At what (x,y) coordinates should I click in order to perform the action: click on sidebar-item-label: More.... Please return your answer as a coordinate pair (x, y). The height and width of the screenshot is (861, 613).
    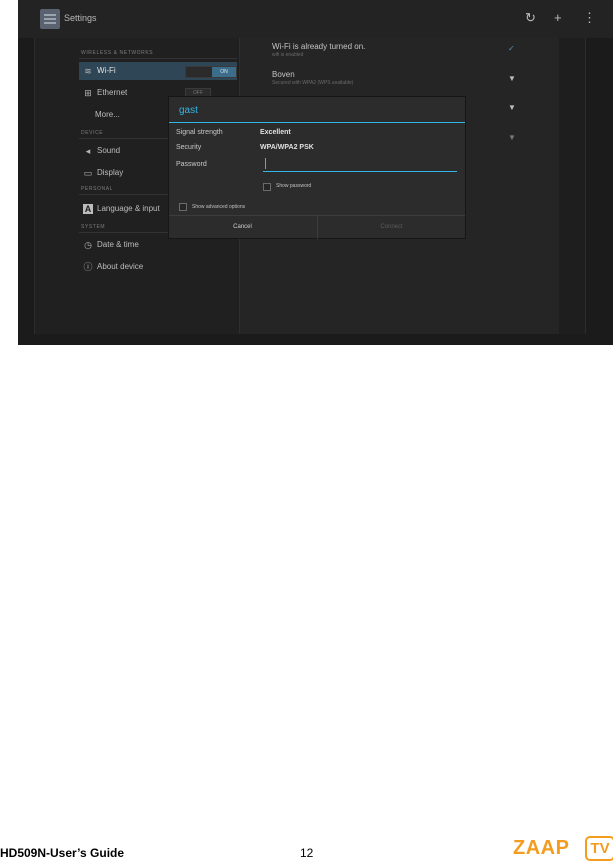
    Looking at the image, I should click on (107, 114).